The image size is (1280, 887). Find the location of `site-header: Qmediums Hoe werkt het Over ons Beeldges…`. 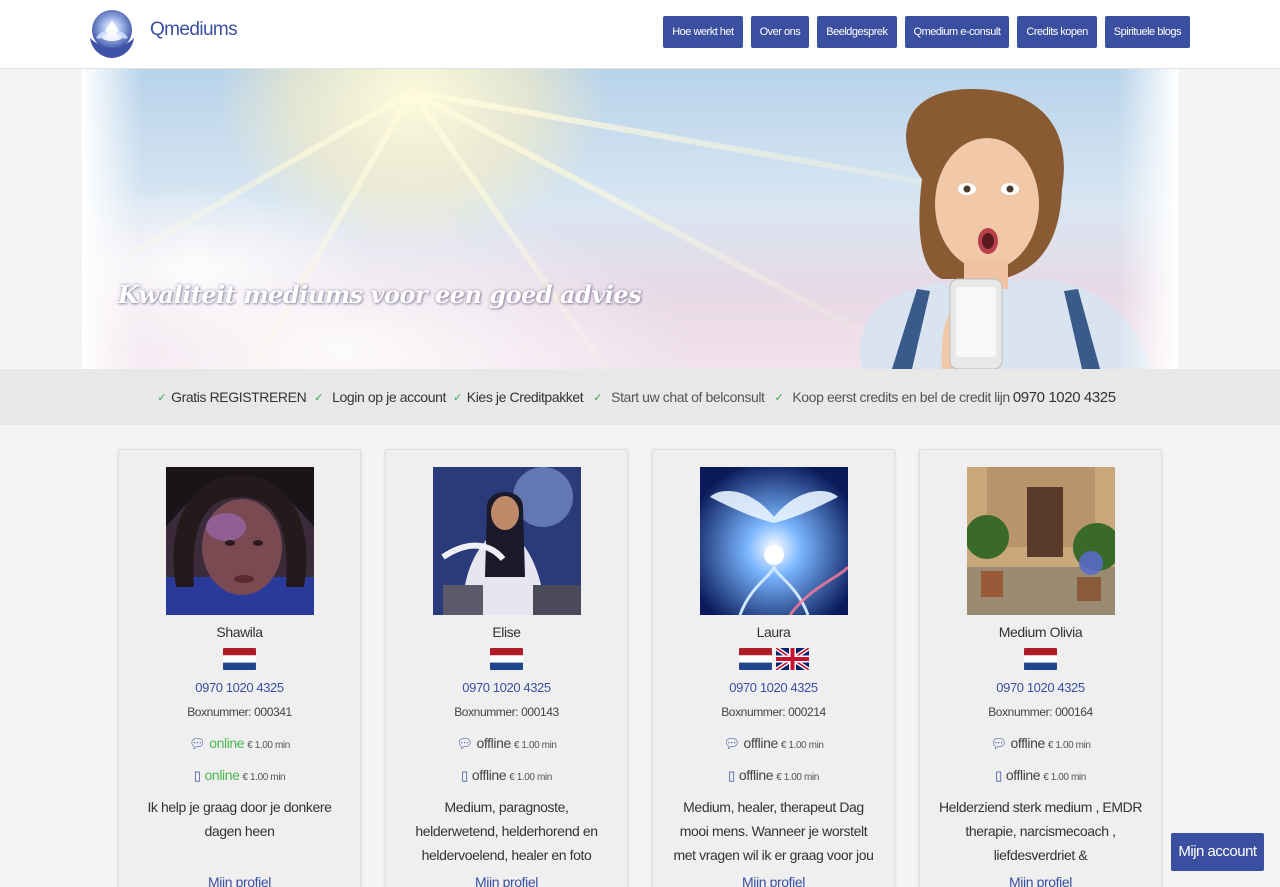

site-header: Qmediums Hoe werkt het Over ons Beeldges… is located at coordinates (640, 34).